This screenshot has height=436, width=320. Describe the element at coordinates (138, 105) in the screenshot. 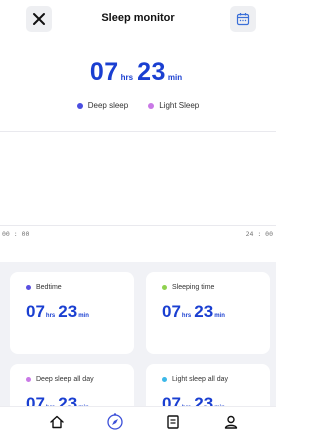

I see `chart-legend: Deep sleep Light Sleep` at that location.